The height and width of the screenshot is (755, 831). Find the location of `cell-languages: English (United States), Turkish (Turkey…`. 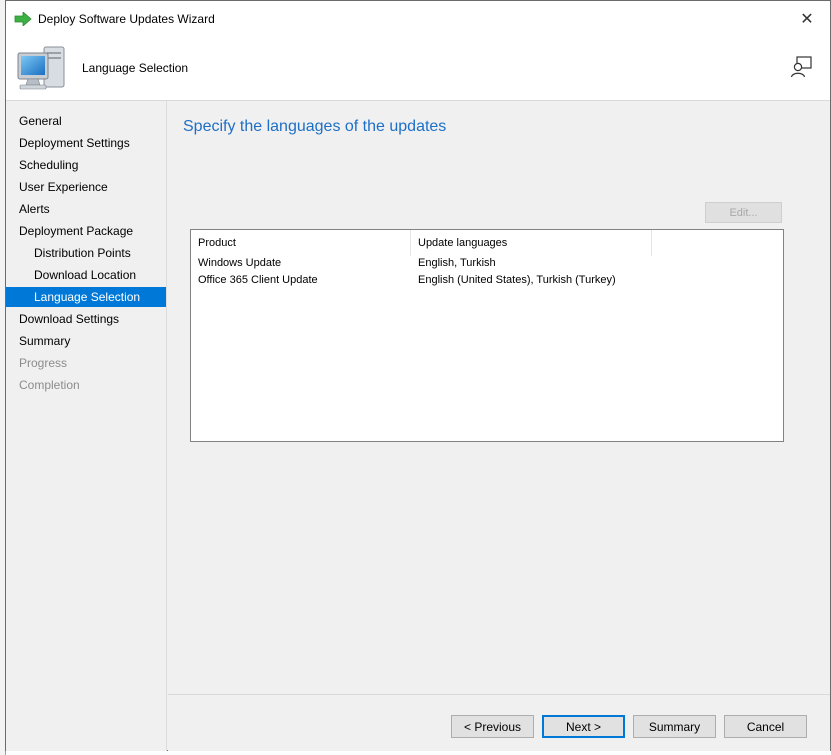

cell-languages: English (United States), Turkish (Turkey… is located at coordinates (517, 280).